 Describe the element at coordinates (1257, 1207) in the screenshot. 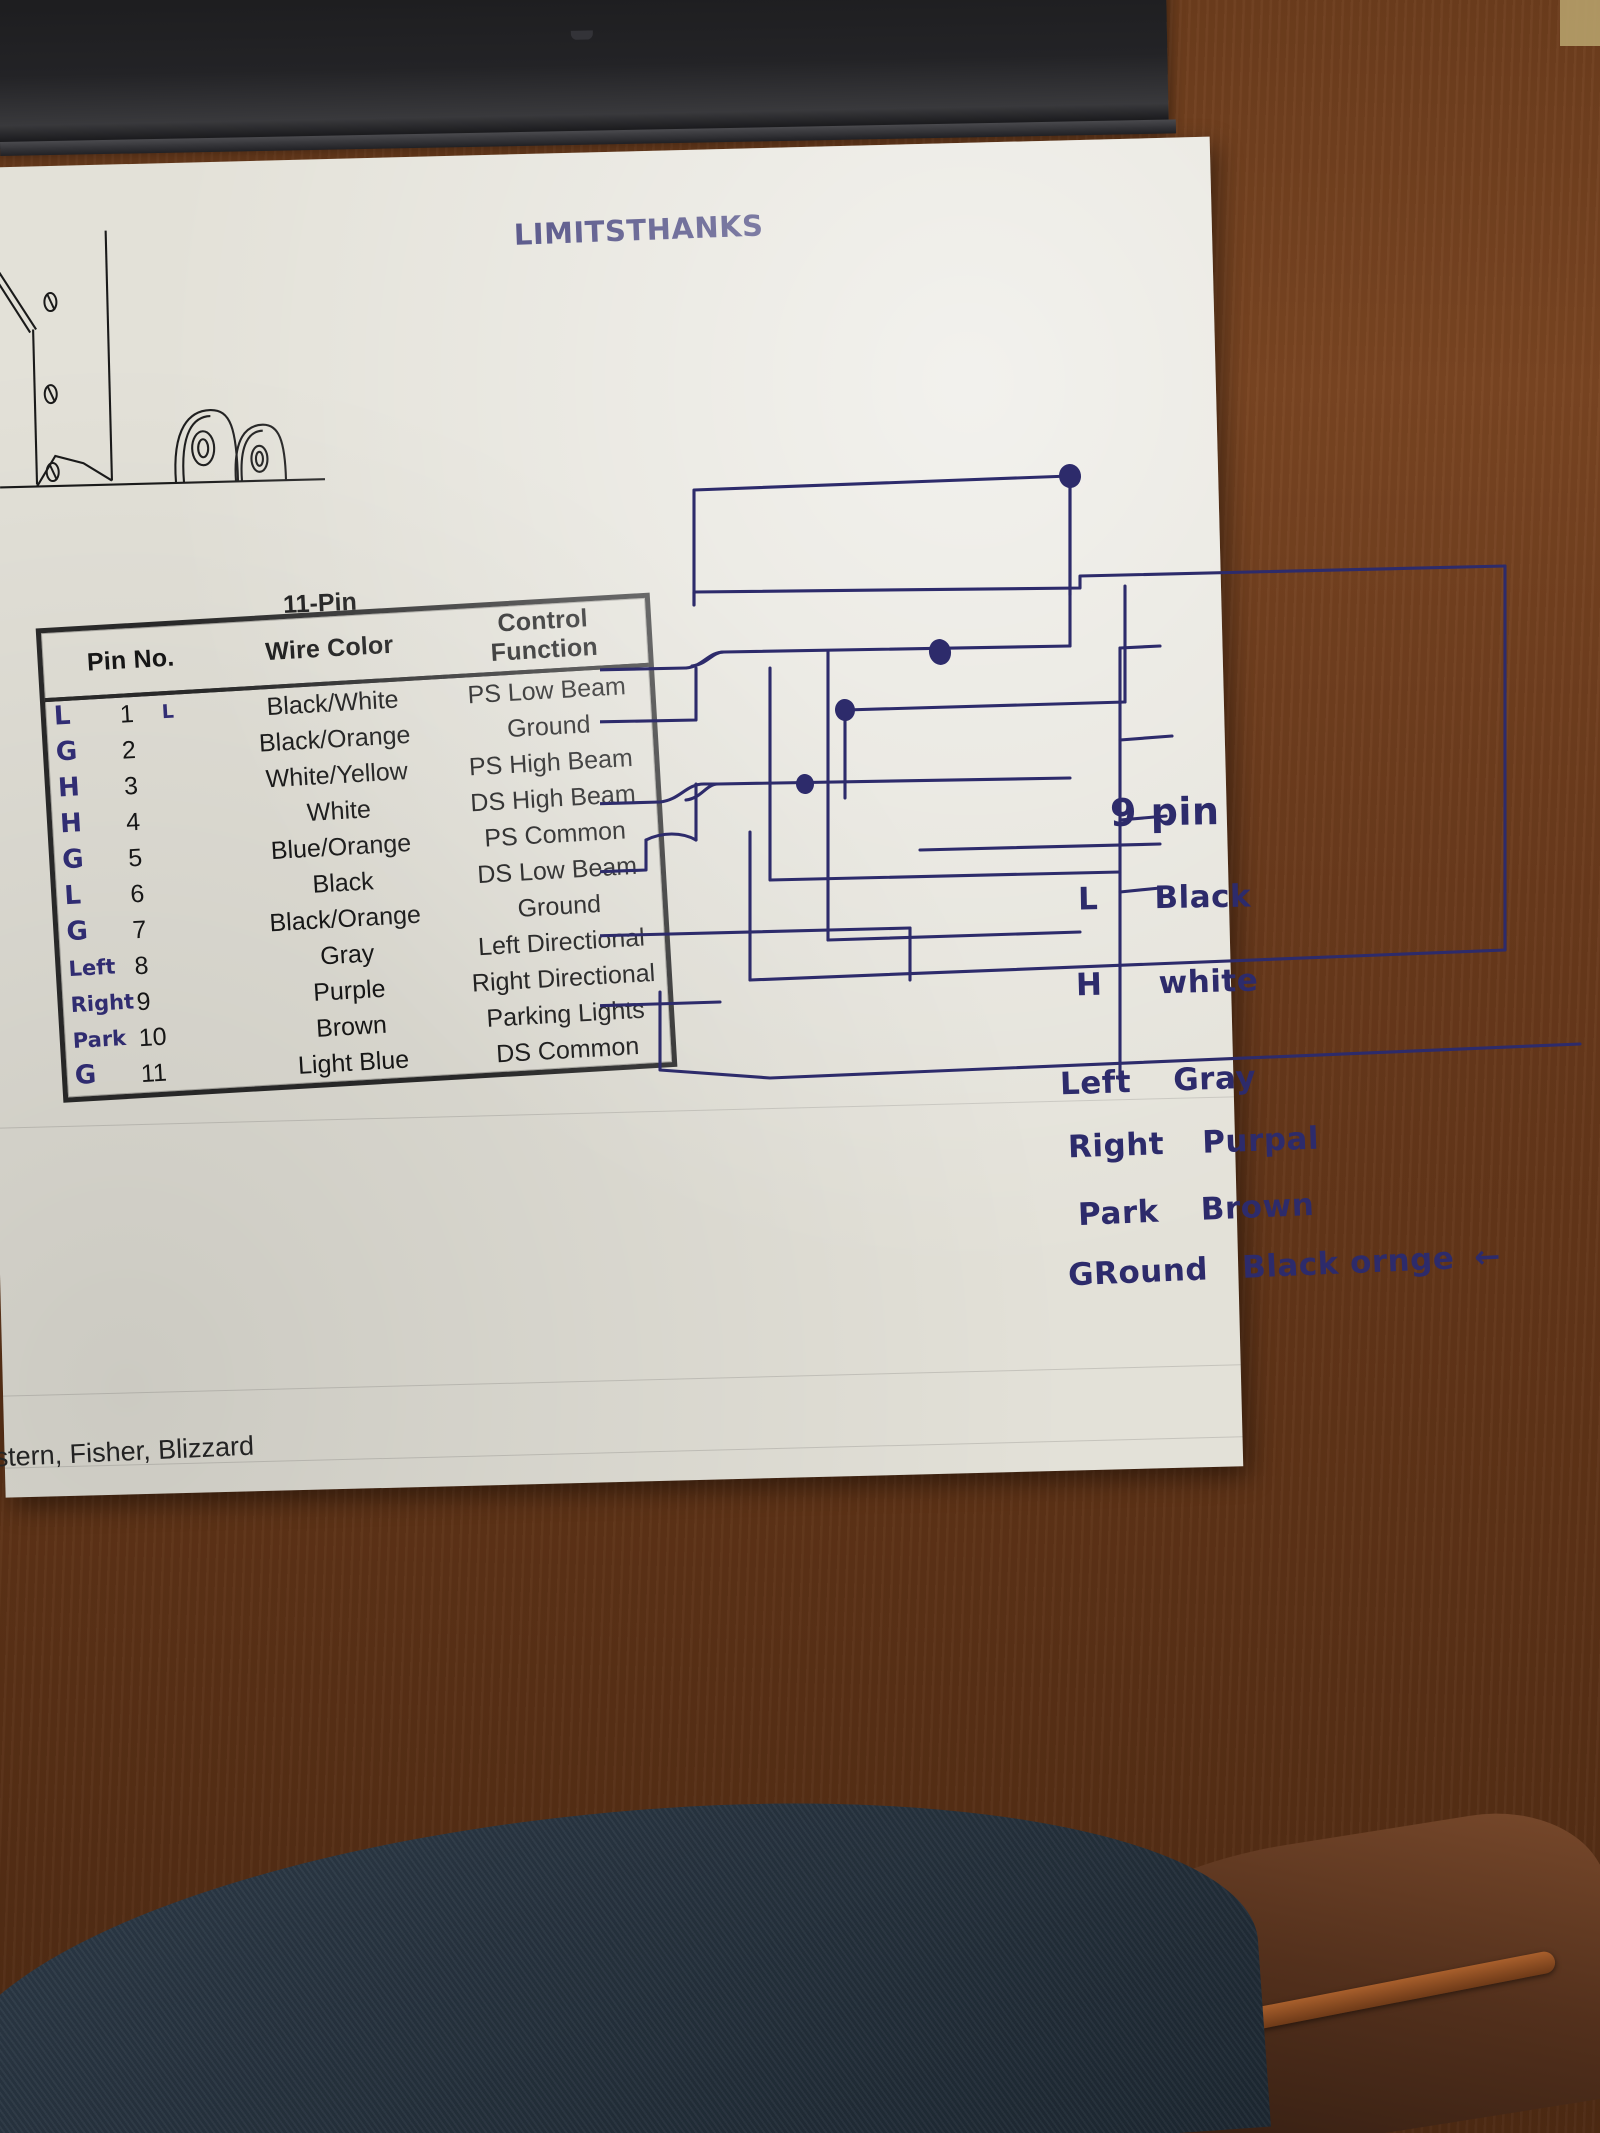

I see `note-value-4: Brown` at that location.